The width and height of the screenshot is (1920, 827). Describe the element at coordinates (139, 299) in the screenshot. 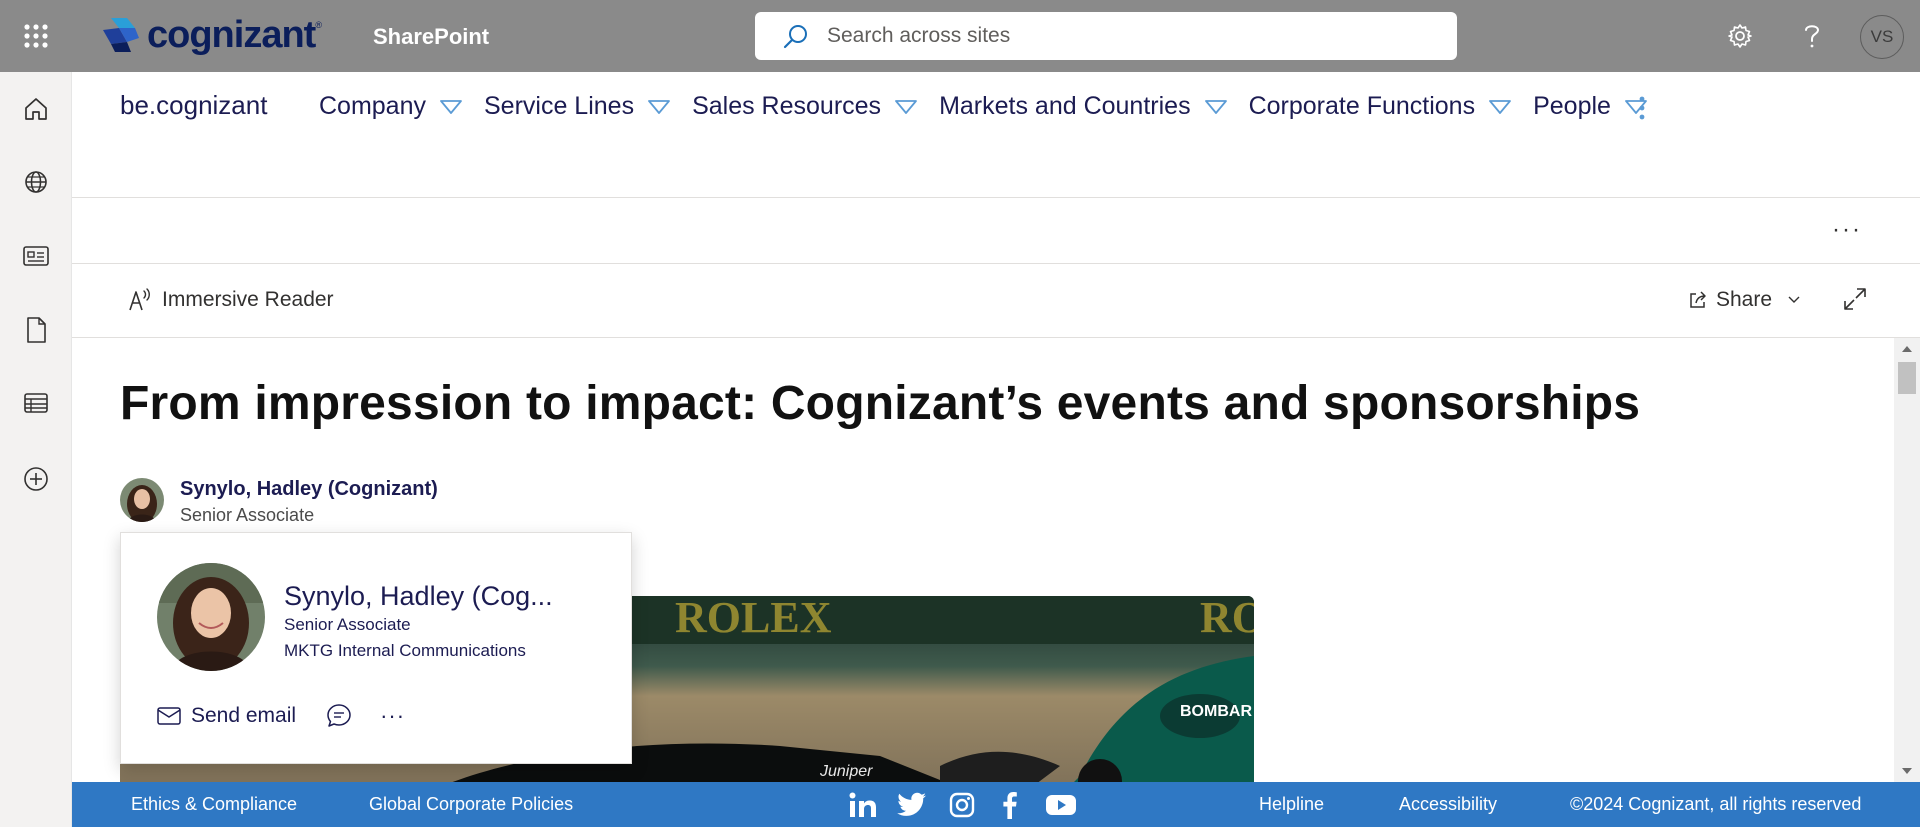

I see `immersive-reader-icon` at that location.